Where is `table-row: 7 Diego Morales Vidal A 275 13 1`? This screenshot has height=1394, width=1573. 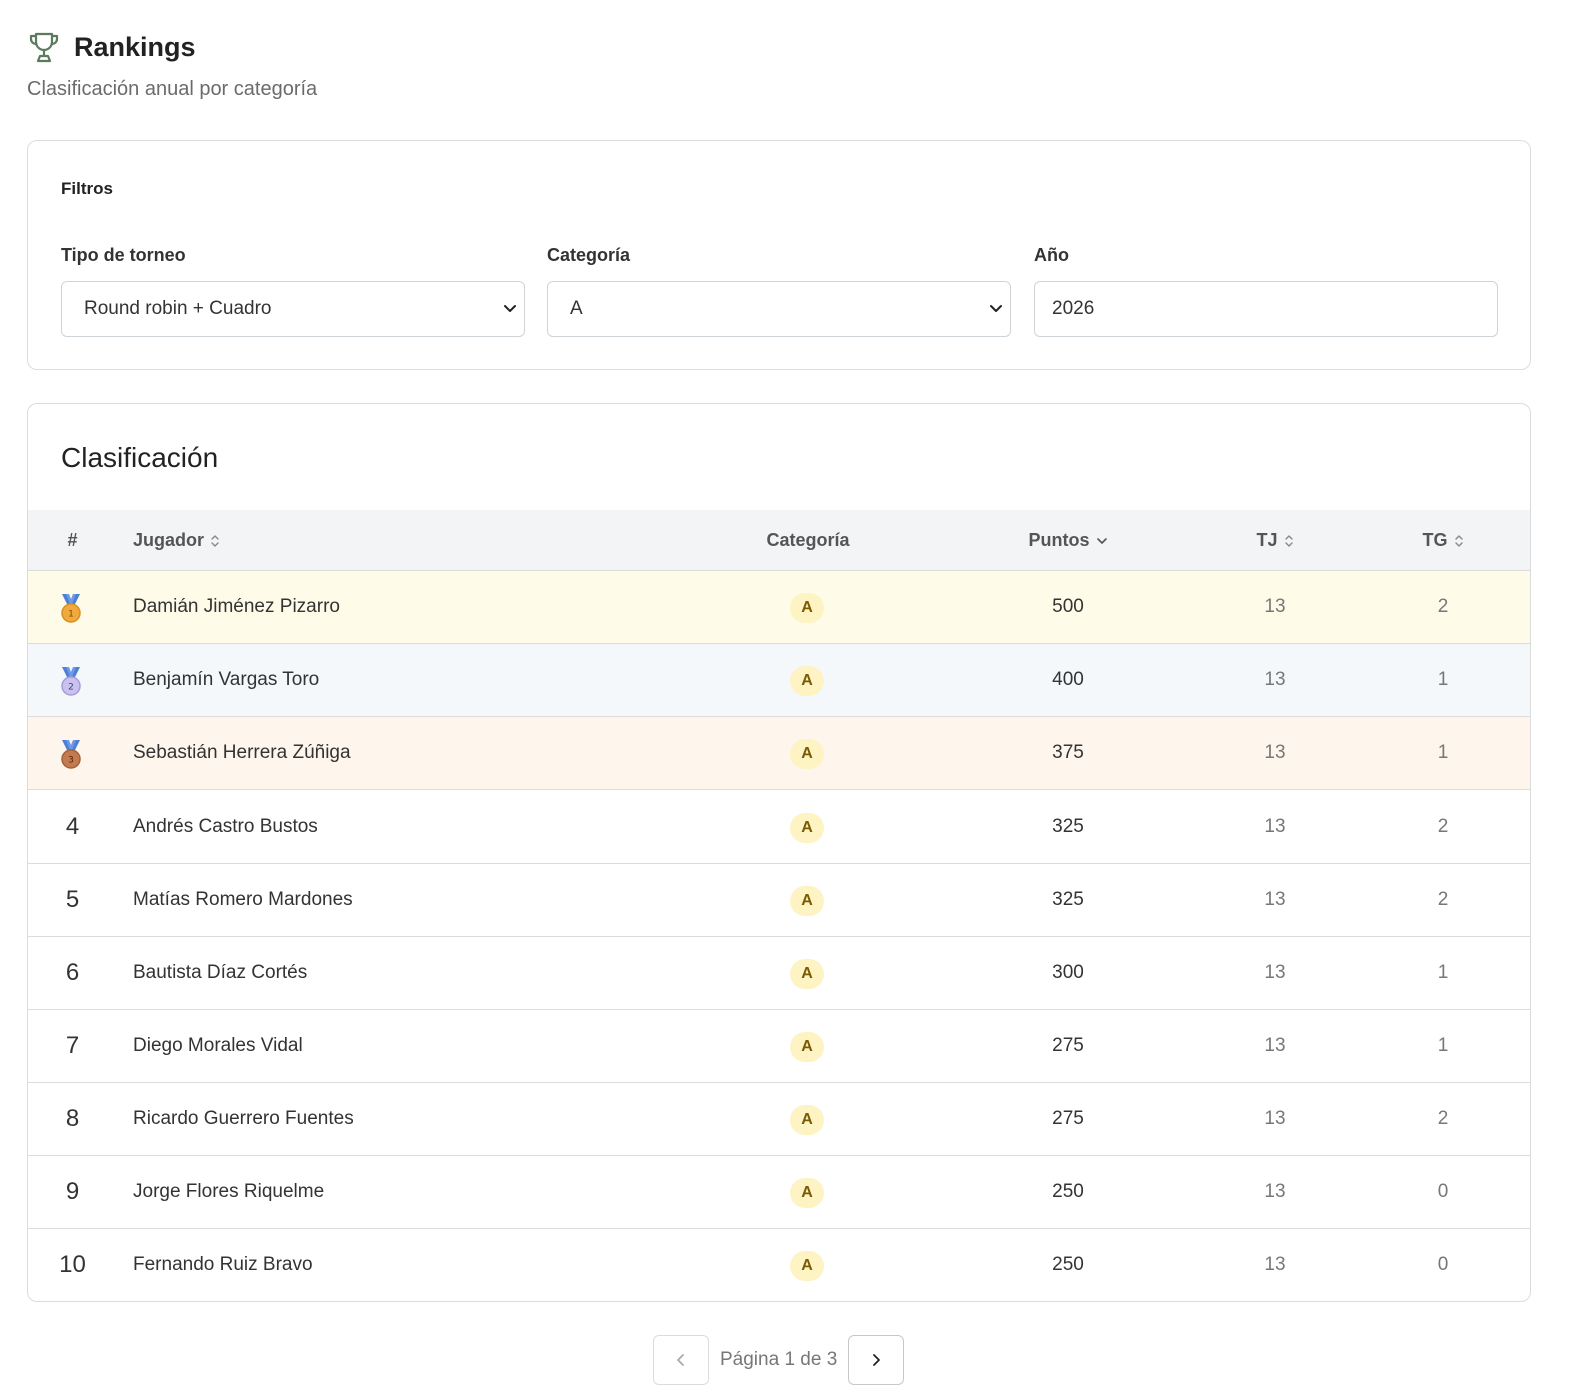
table-row: 7 Diego Morales Vidal A 275 13 1 is located at coordinates (779, 1046).